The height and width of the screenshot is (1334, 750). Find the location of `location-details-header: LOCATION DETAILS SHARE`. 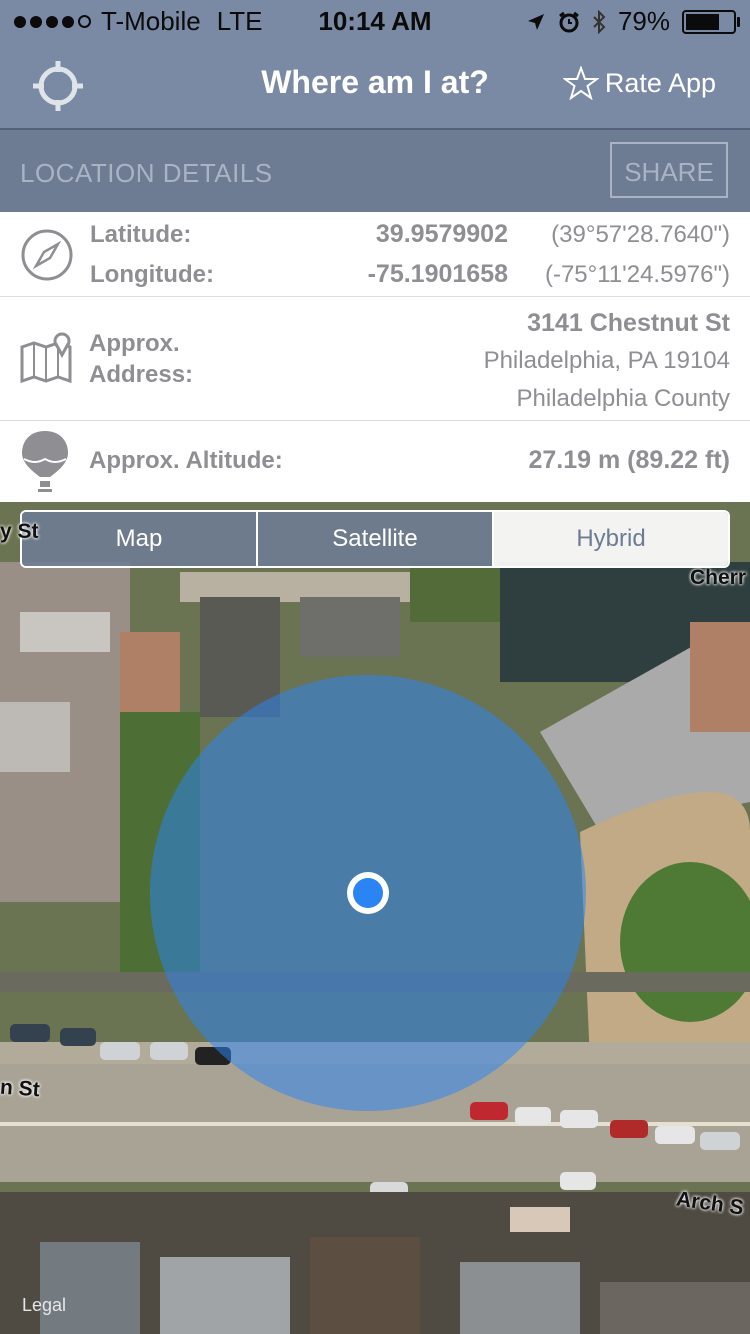

location-details-header: LOCATION DETAILS SHARE is located at coordinates (375, 171).